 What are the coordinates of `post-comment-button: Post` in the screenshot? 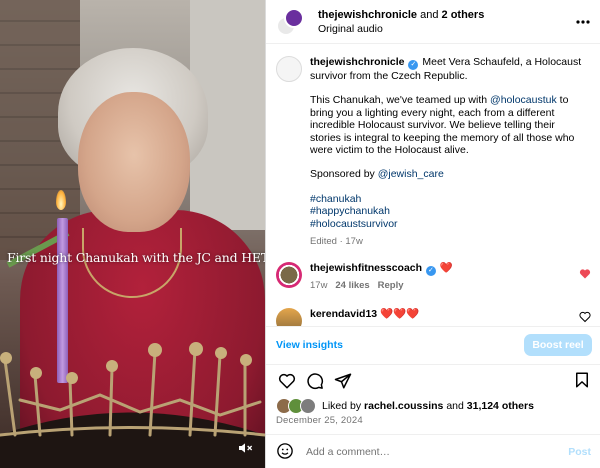 It's located at (579, 452).